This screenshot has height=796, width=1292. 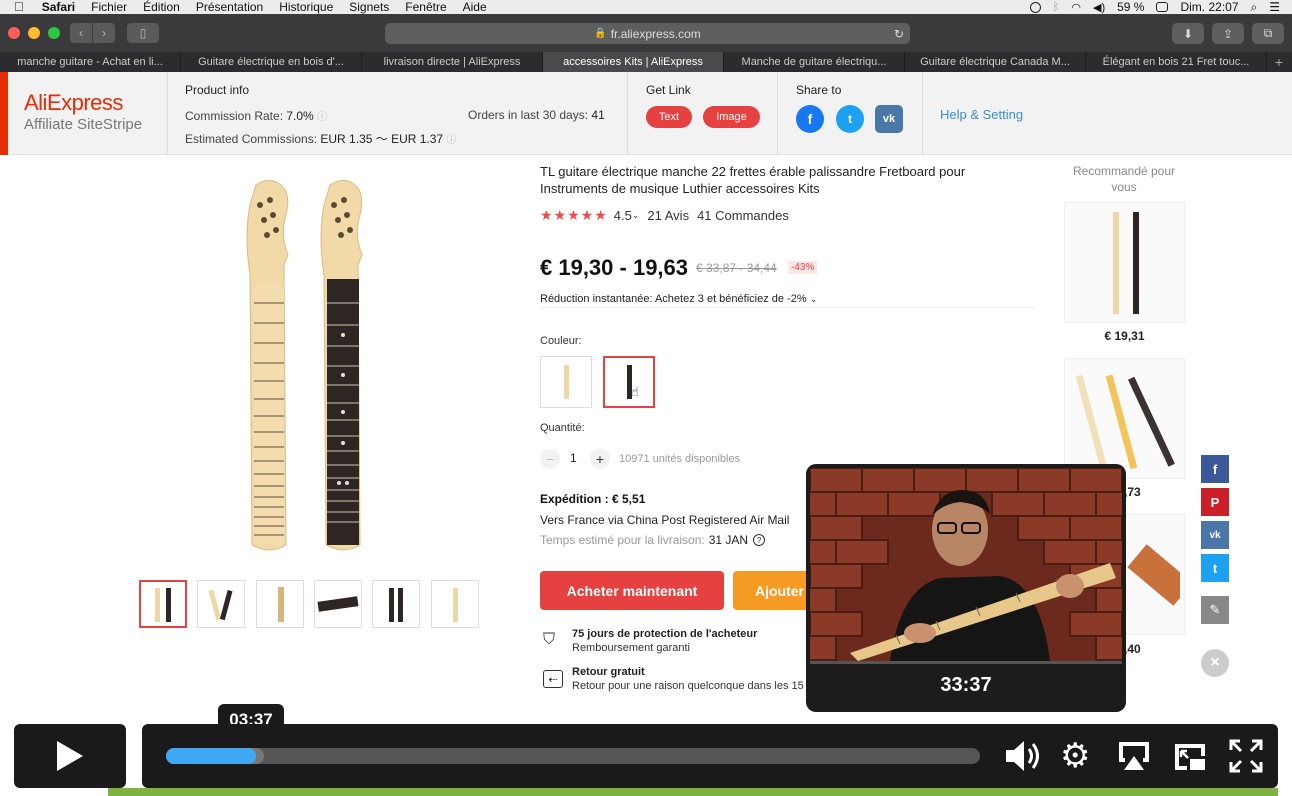 I want to click on buy-now-button: Acheter maintenant, so click(x=632, y=590).